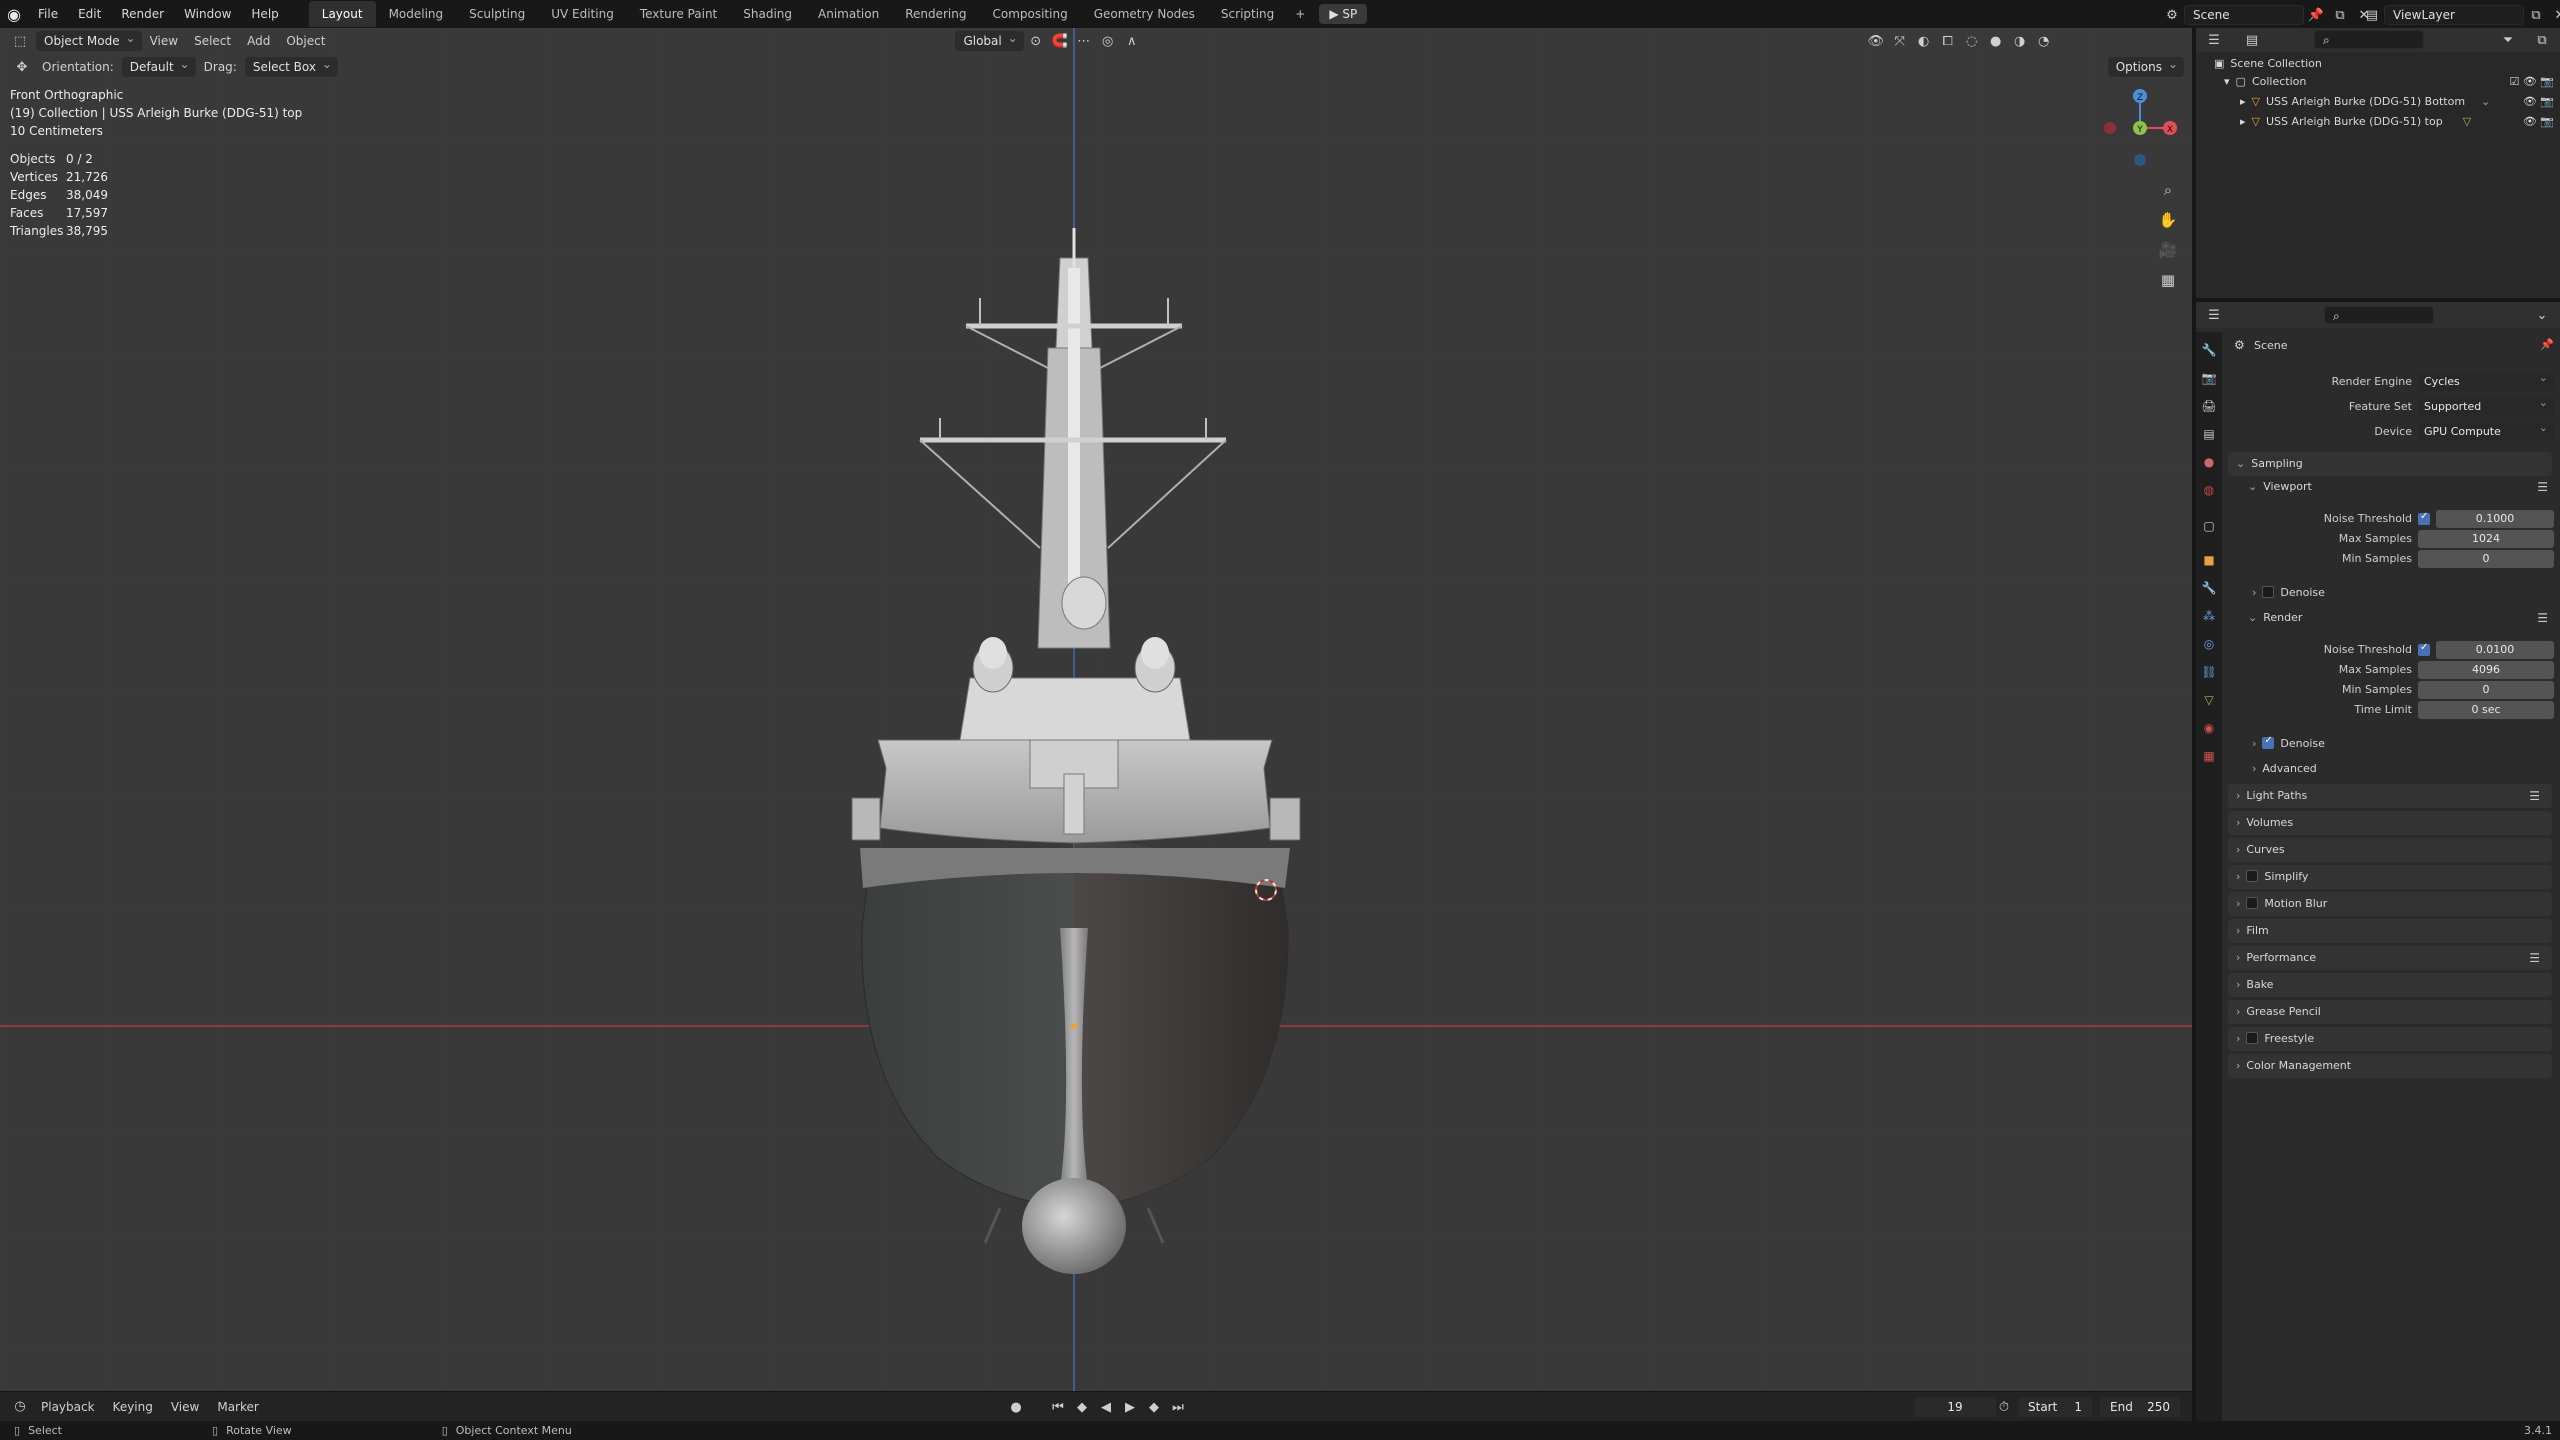 Image resolution: width=2560 pixels, height=1440 pixels. I want to click on motion-blur-checkbox, so click(2252, 903).